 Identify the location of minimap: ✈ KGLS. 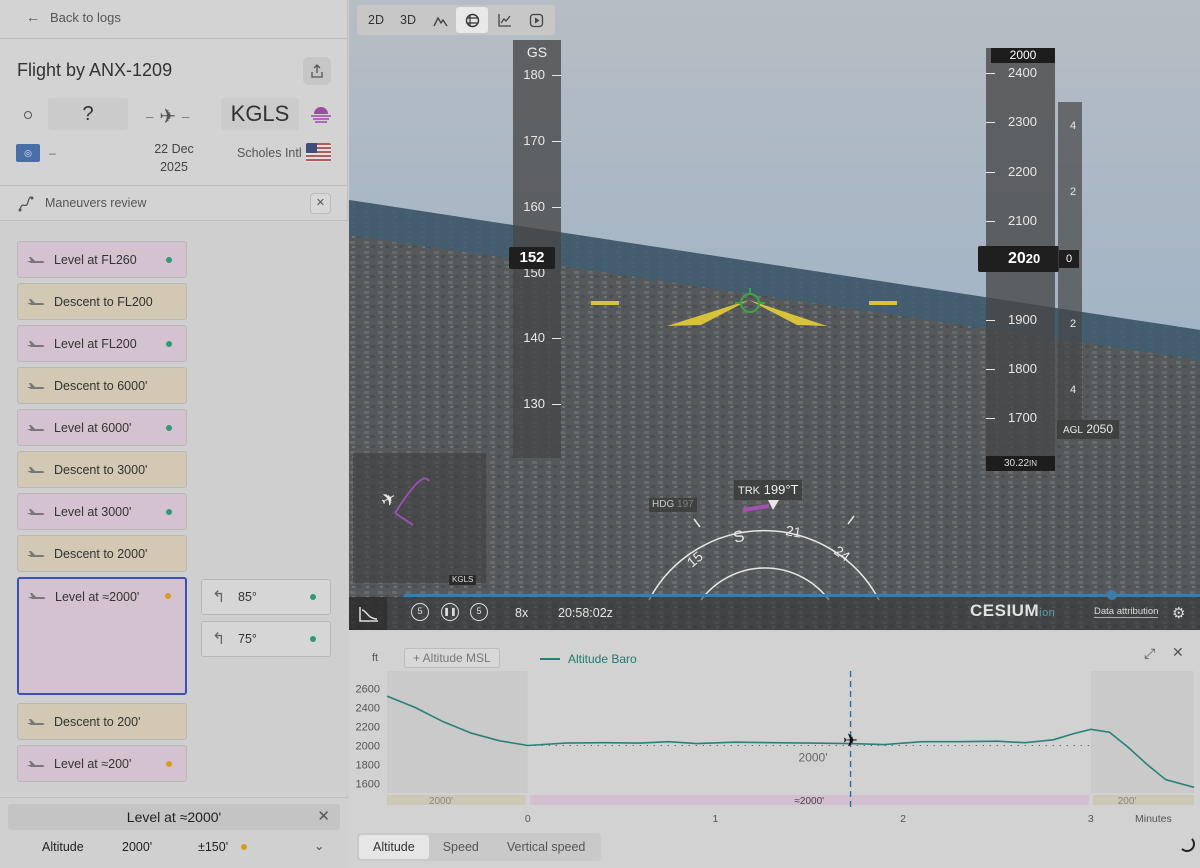
(419, 519).